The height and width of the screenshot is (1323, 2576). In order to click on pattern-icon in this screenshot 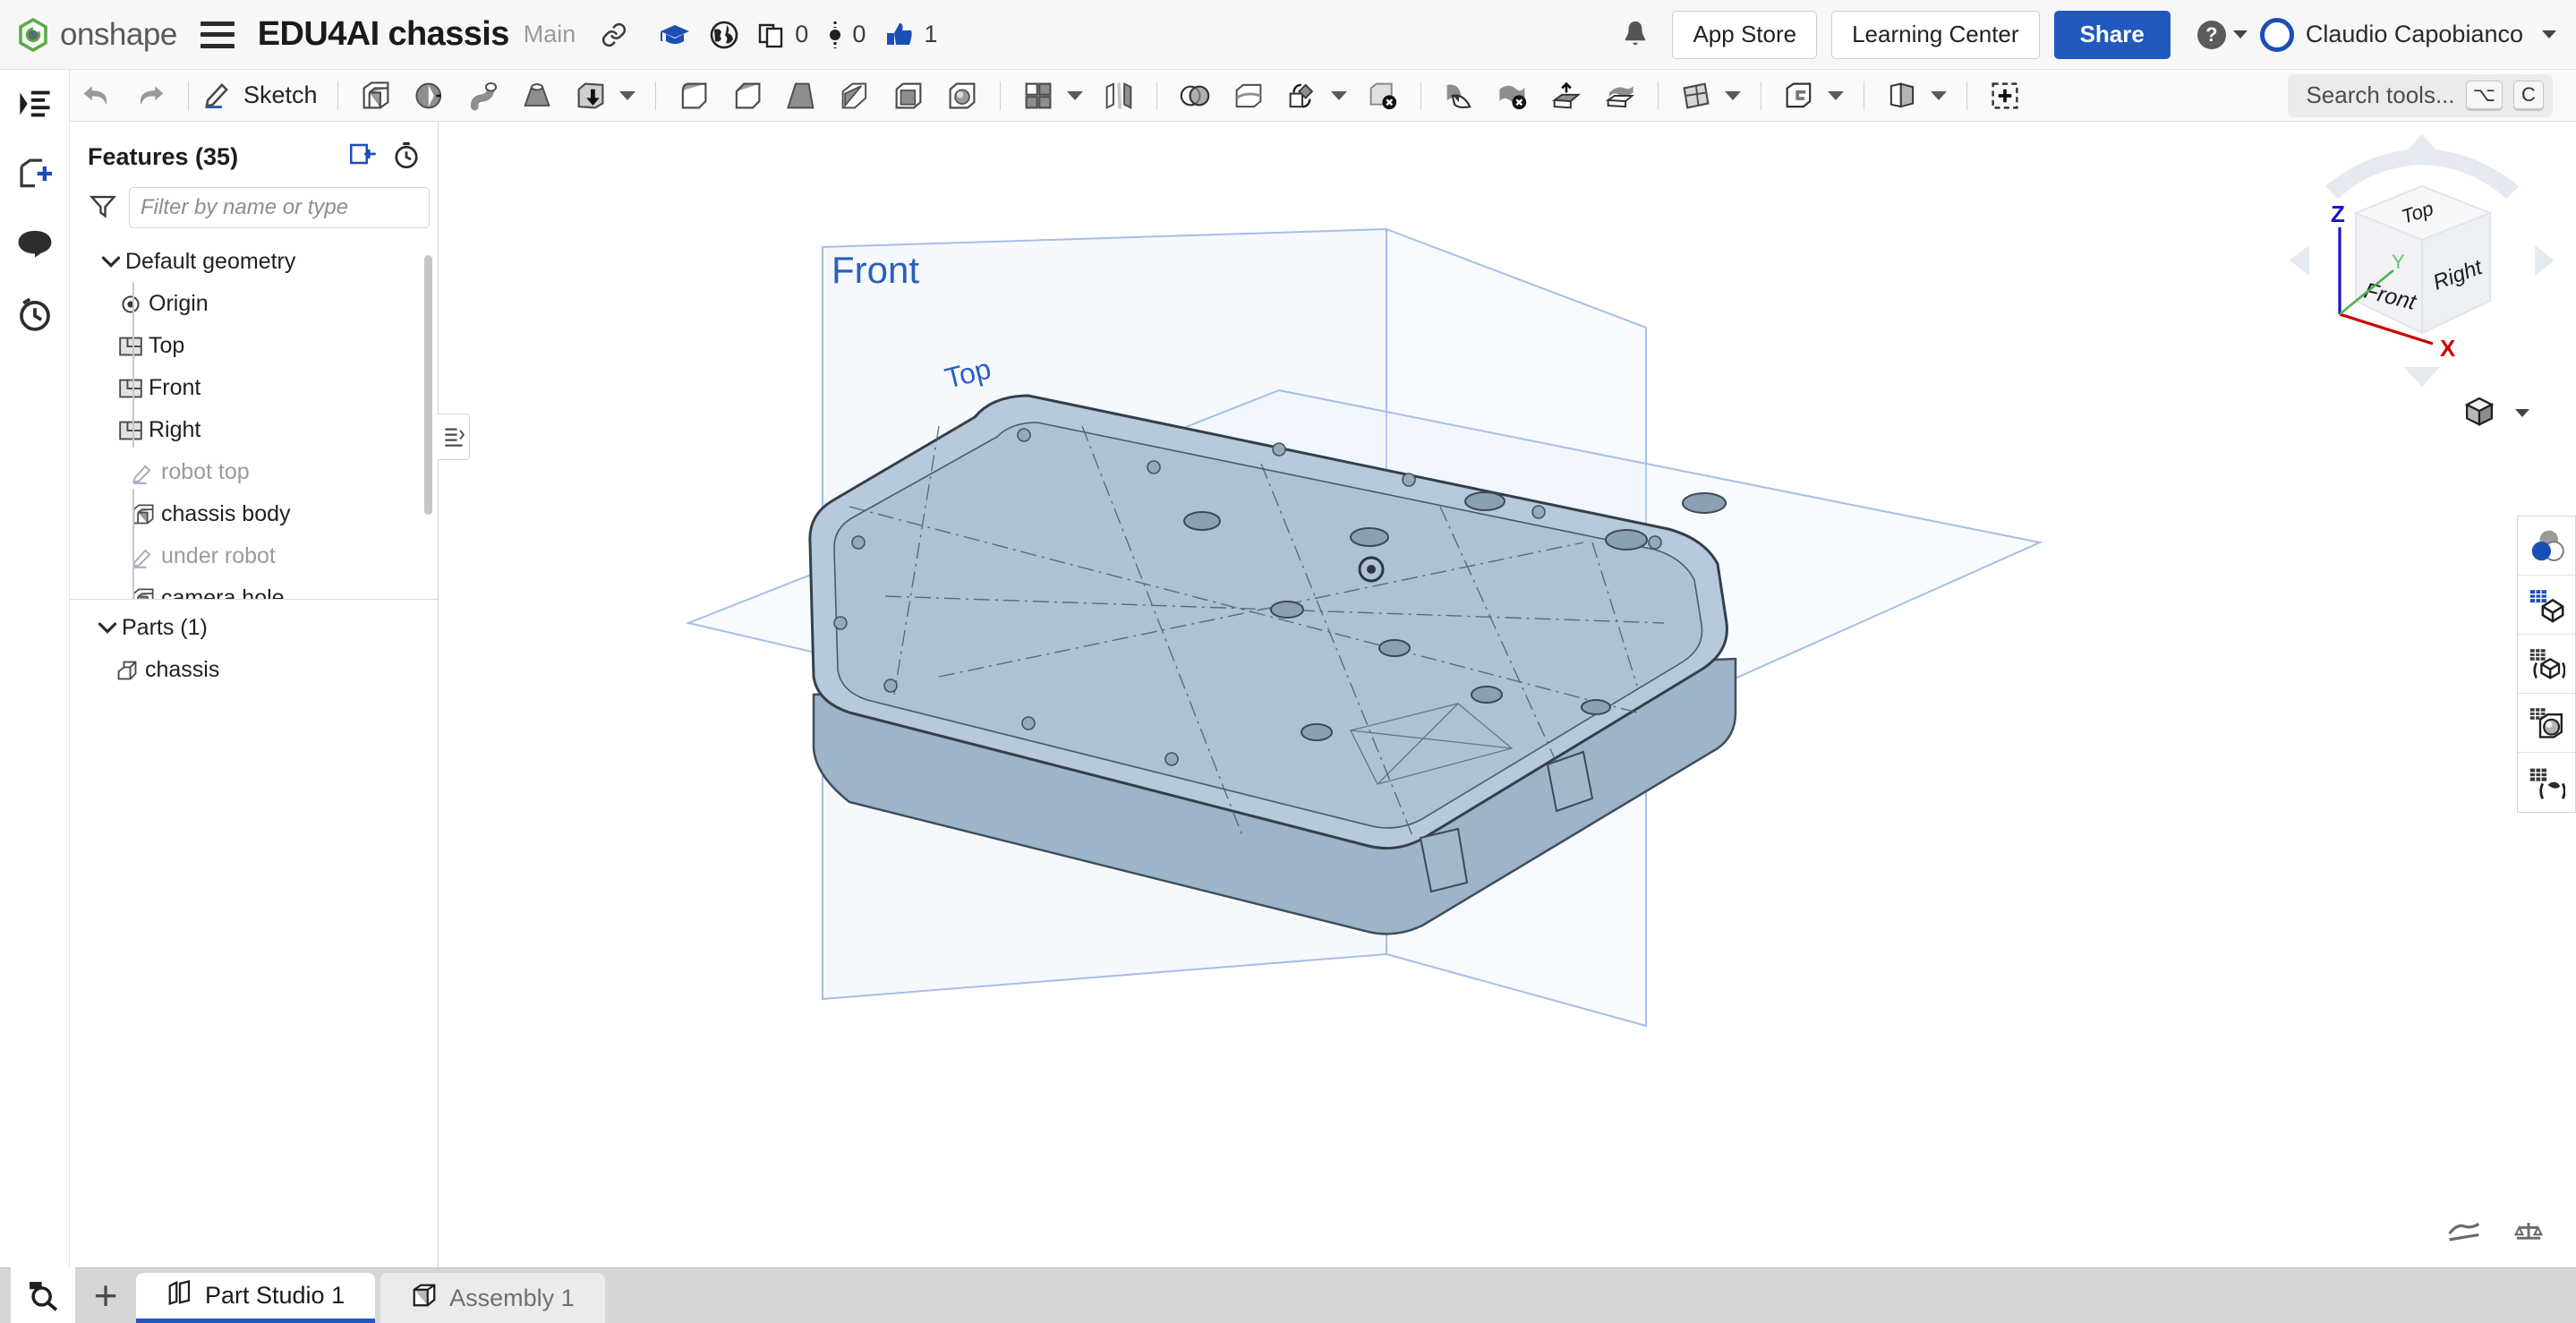, I will do `click(1038, 95)`.